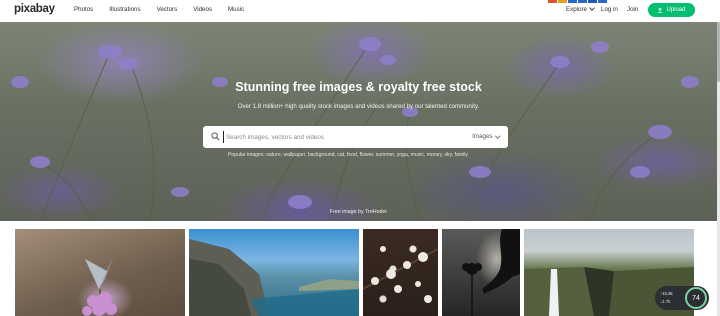  I want to click on upload-button: Upload, so click(671, 10).